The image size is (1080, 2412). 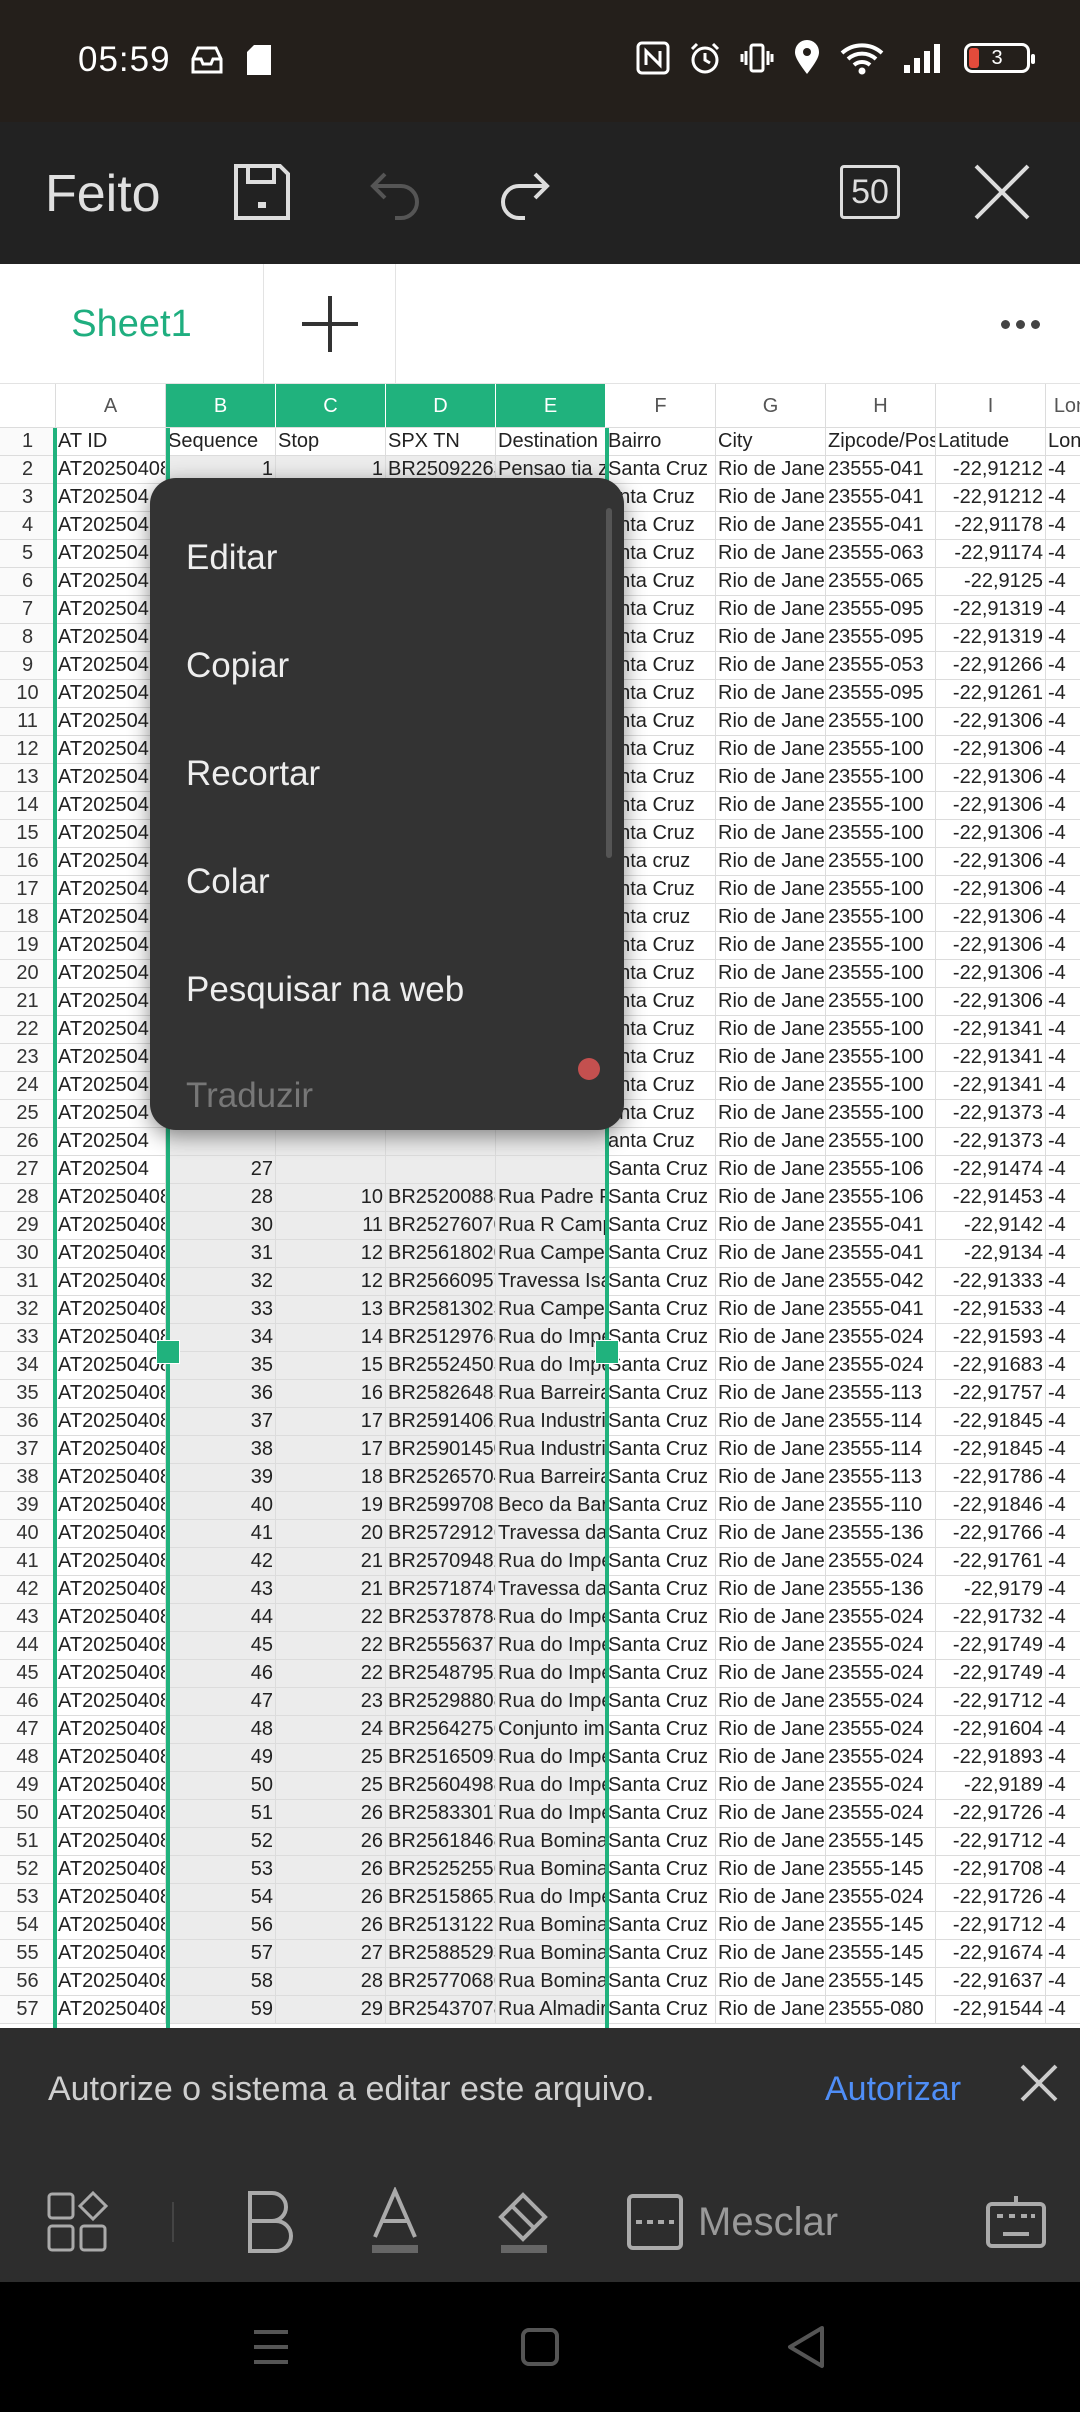 What do you see at coordinates (441, 2010) in the screenshot?
I see `cell: BR25437078` at bounding box center [441, 2010].